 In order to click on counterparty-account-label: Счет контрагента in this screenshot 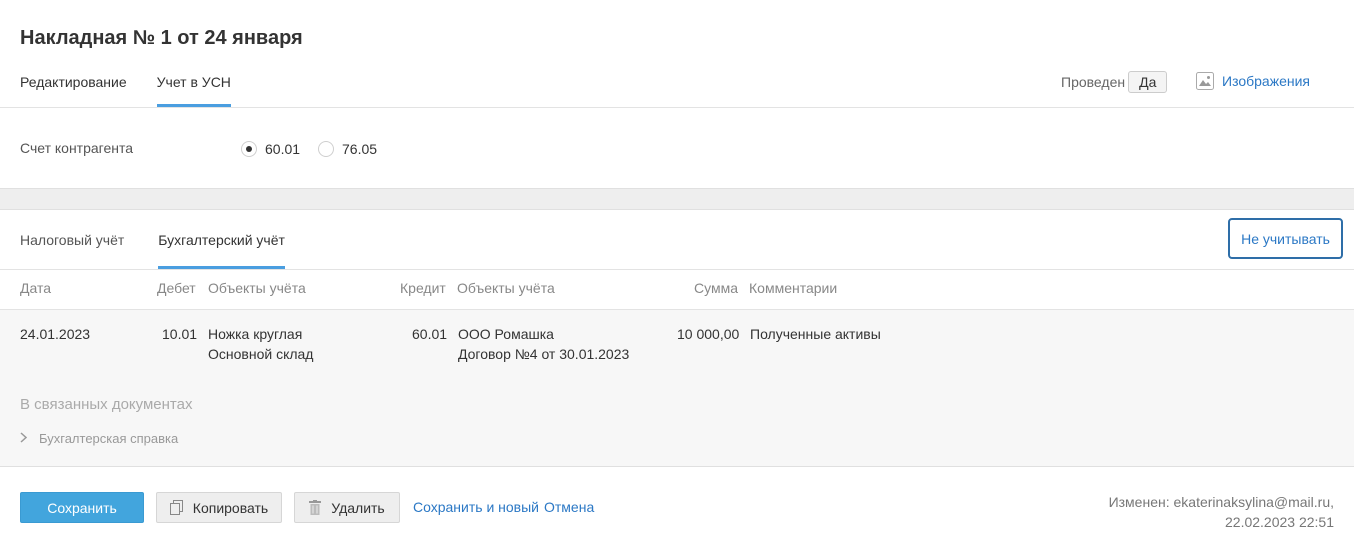, I will do `click(77, 148)`.